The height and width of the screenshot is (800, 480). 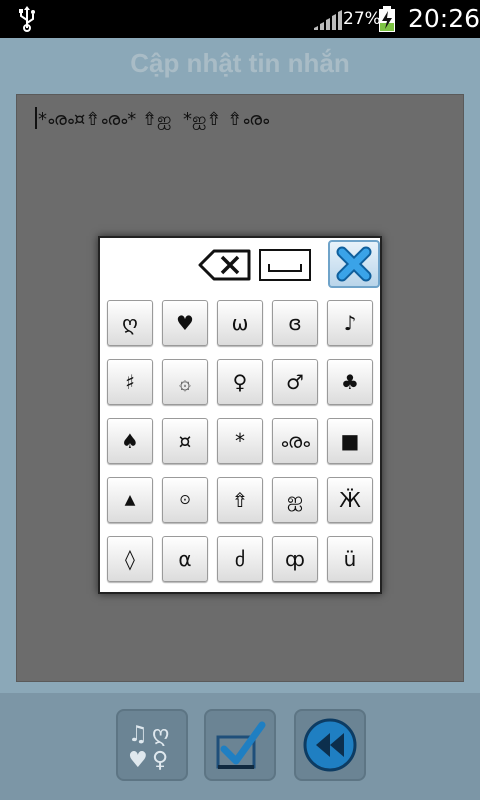 I want to click on symbol-key: ۞, so click(x=185, y=382).